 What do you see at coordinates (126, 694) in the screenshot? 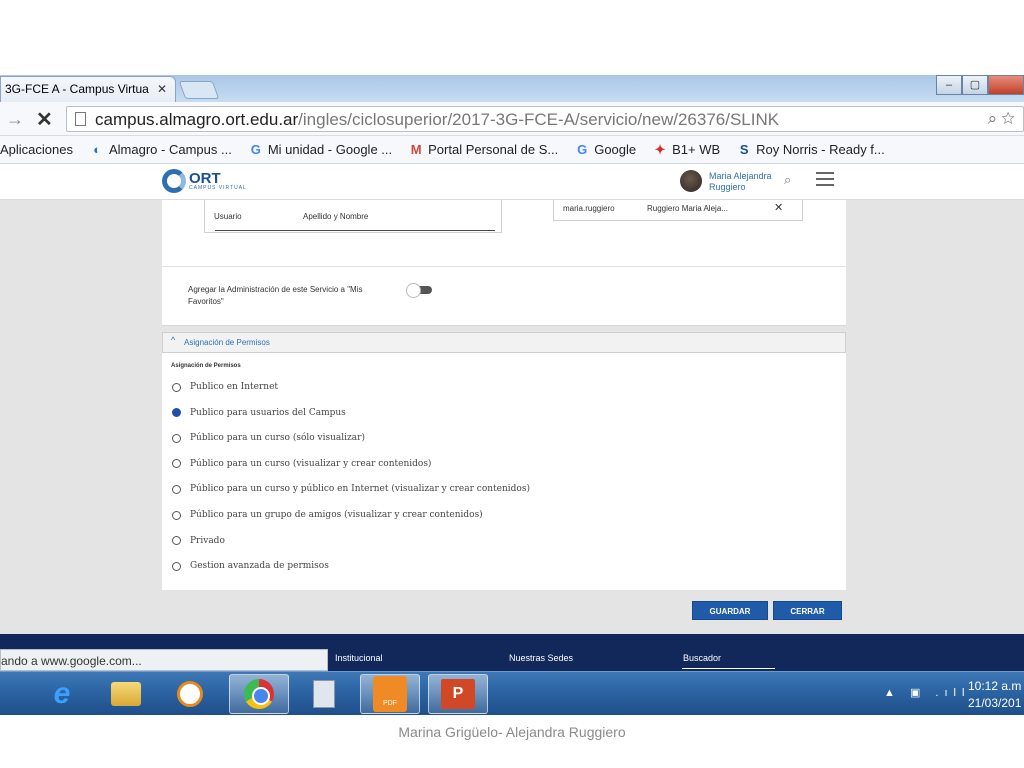
I see `file-explorer-icon` at bounding box center [126, 694].